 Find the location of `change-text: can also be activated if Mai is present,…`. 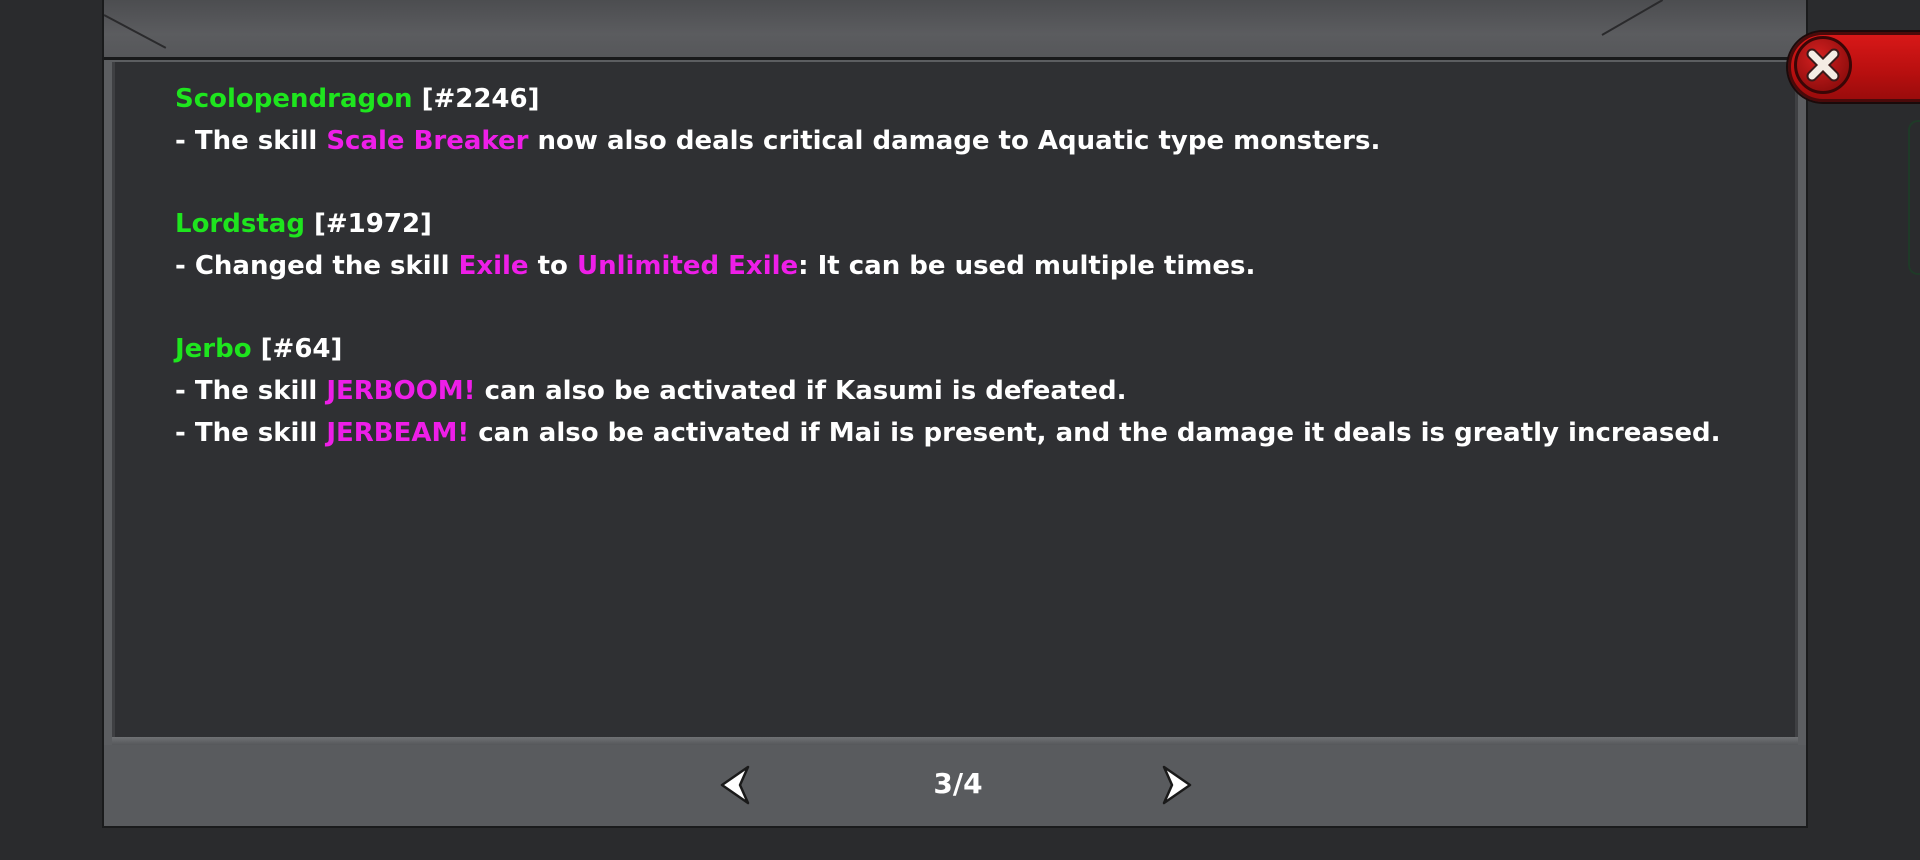

change-text: can also be activated if Mai is present,… is located at coordinates (1095, 433).